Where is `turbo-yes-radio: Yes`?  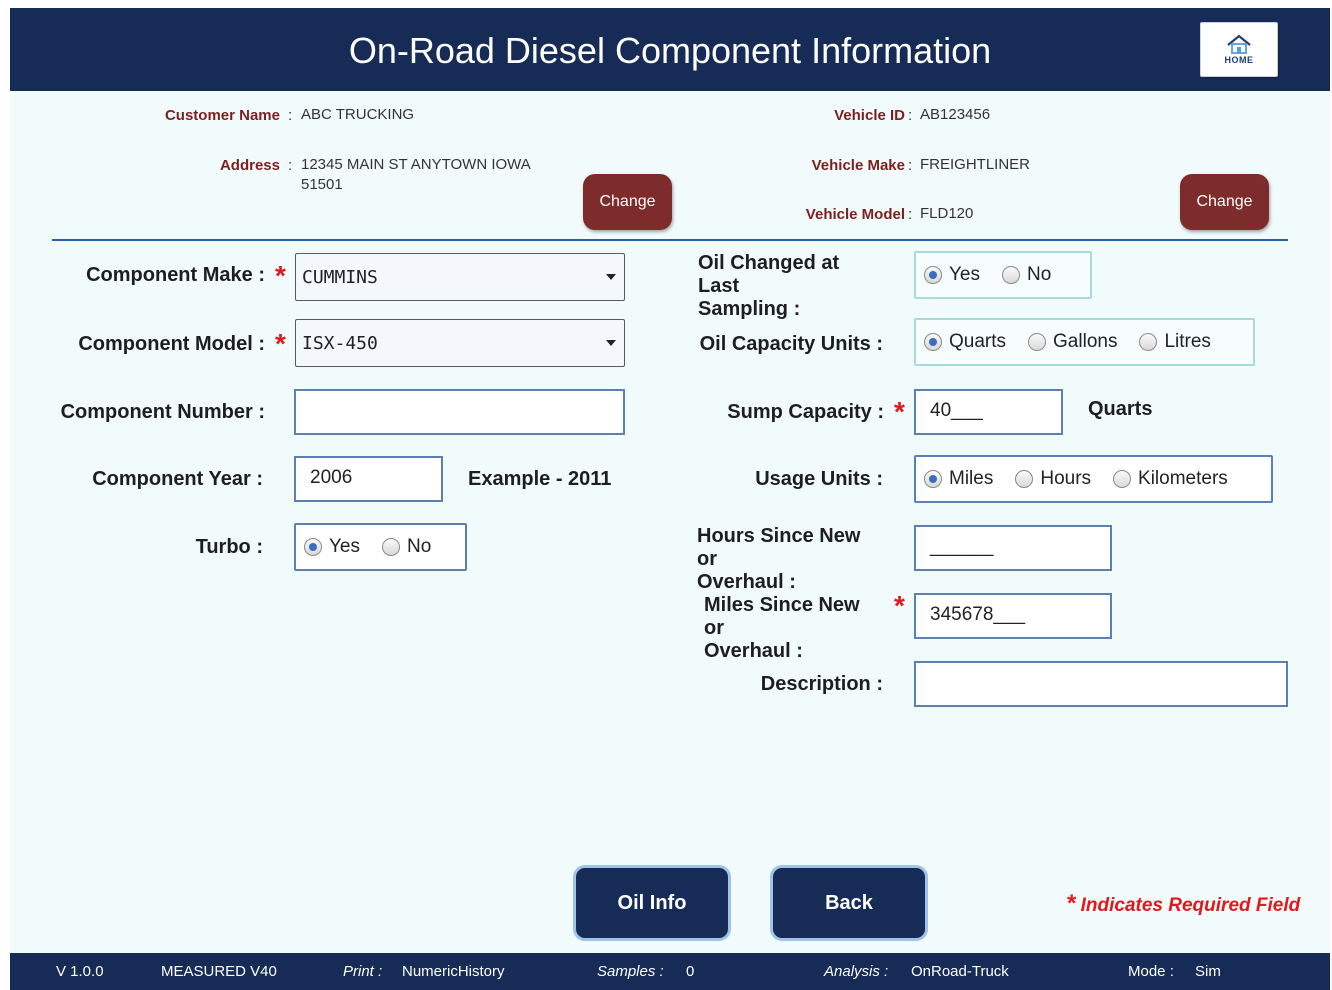
turbo-yes-radio: Yes is located at coordinates (332, 547).